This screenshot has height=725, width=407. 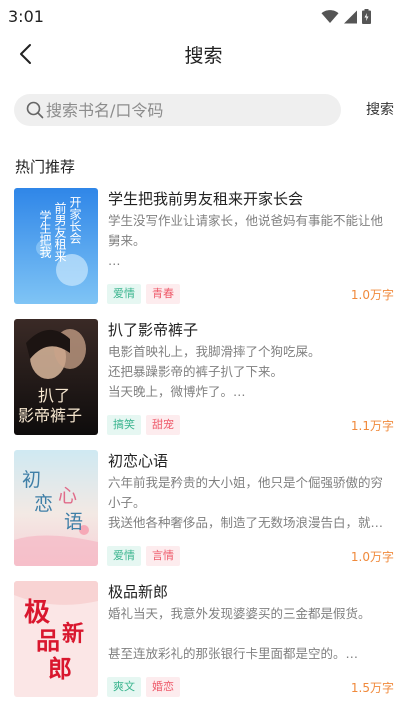 I want to click on cover-title-line: 初, so click(x=31, y=480).